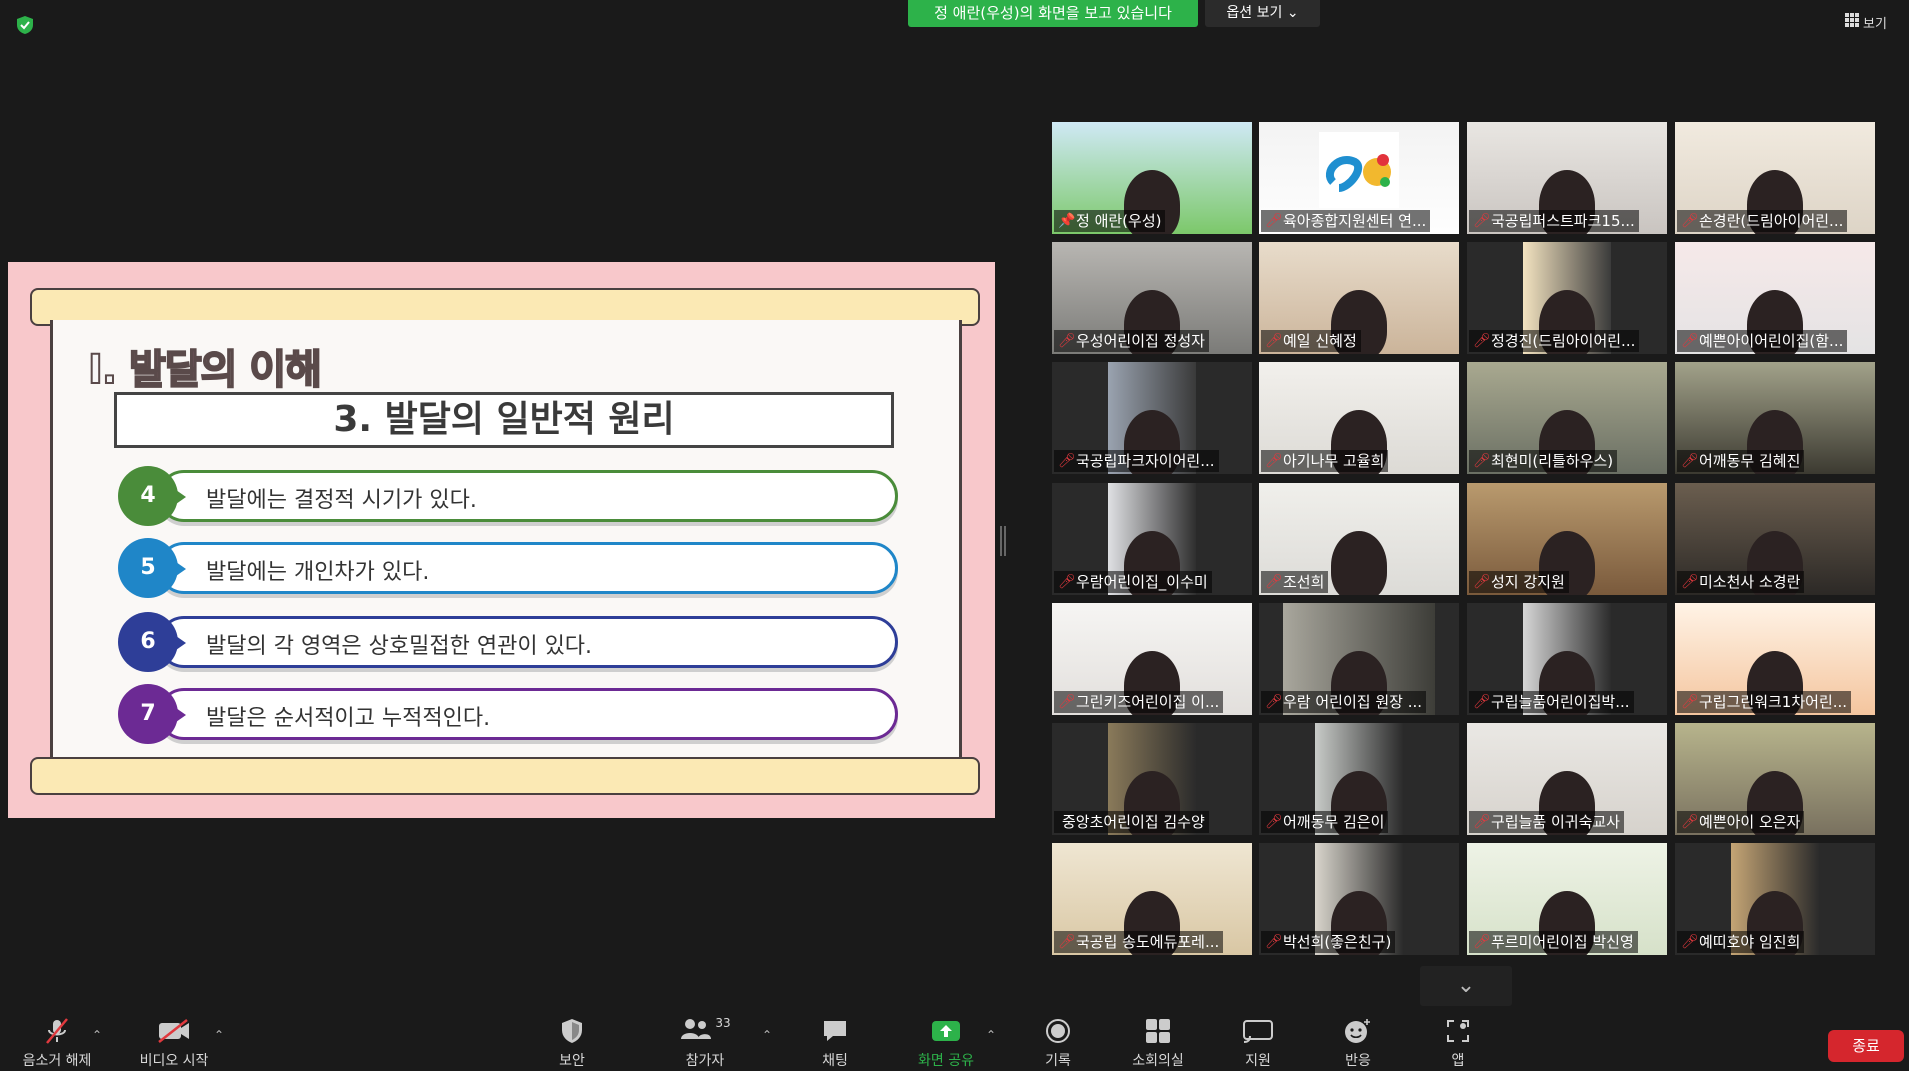  I want to click on breakout-rooms-button: 소회의실, so click(1158, 1043).